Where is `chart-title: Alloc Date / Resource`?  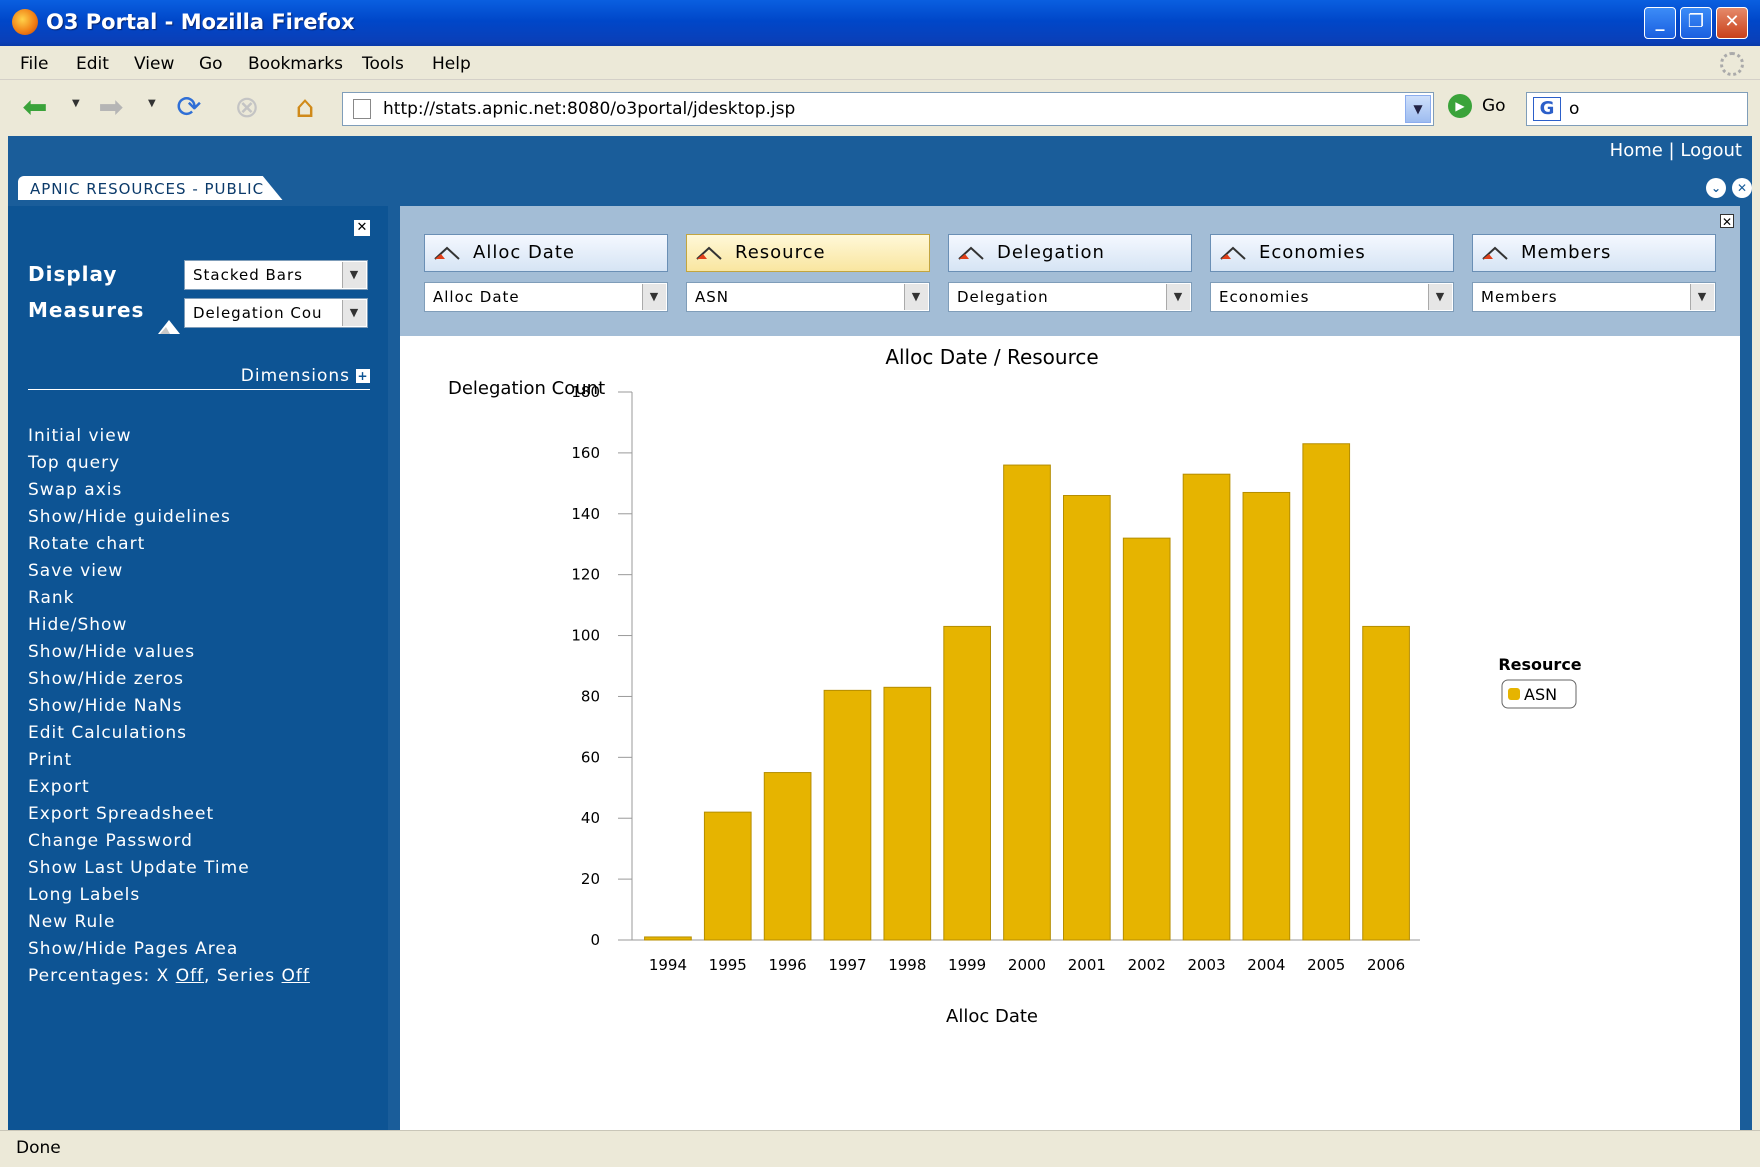 chart-title: Alloc Date / Resource is located at coordinates (991, 357).